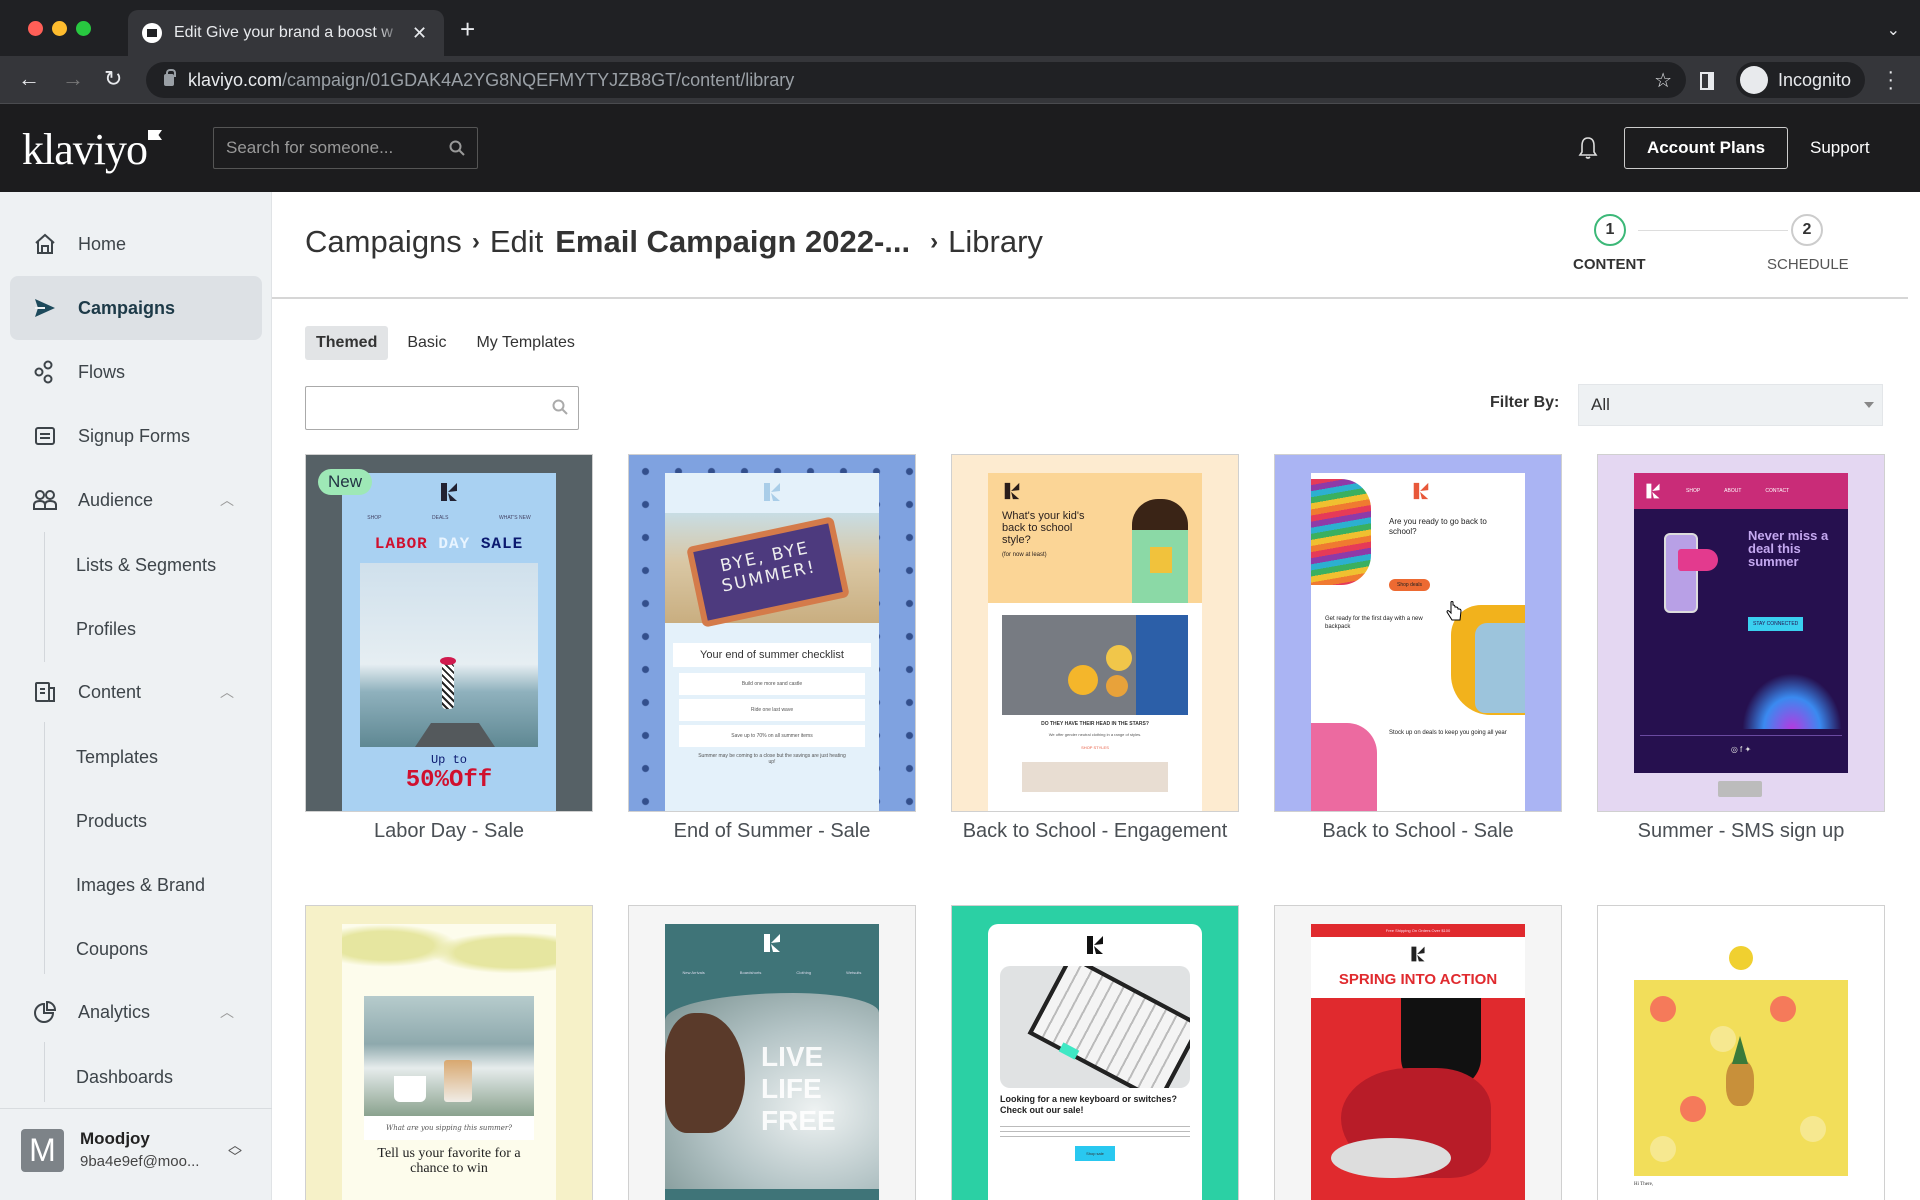  What do you see at coordinates (286, 33) in the screenshot?
I see `browser-tab: Edit Give your brand a boost w ✕` at bounding box center [286, 33].